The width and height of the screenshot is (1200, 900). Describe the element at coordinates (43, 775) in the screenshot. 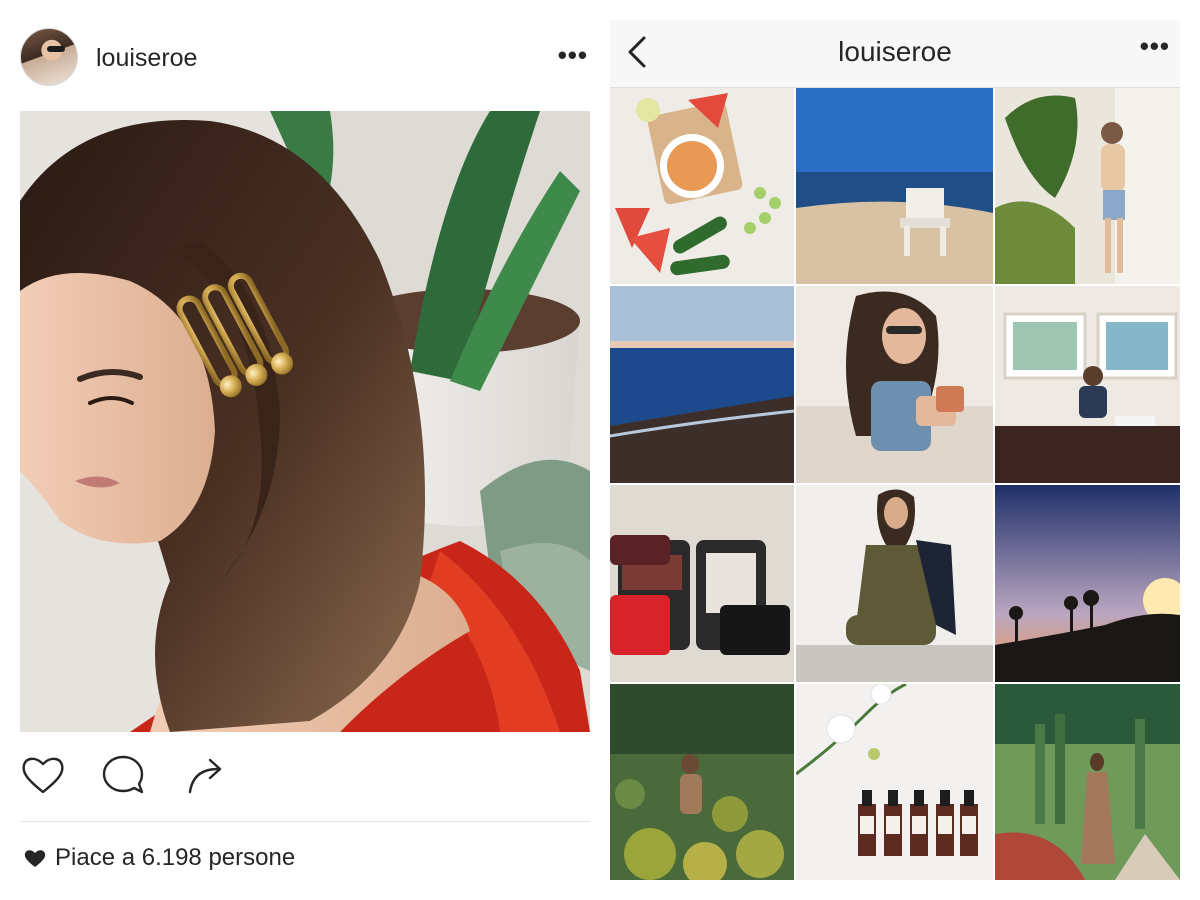

I see `heart-outline-icon` at that location.